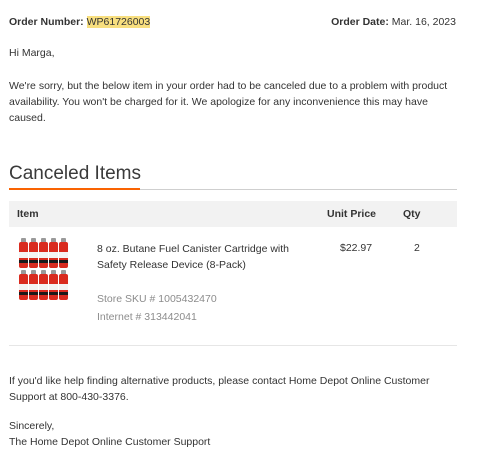  I want to click on section-title: Canceled Items, so click(75, 173).